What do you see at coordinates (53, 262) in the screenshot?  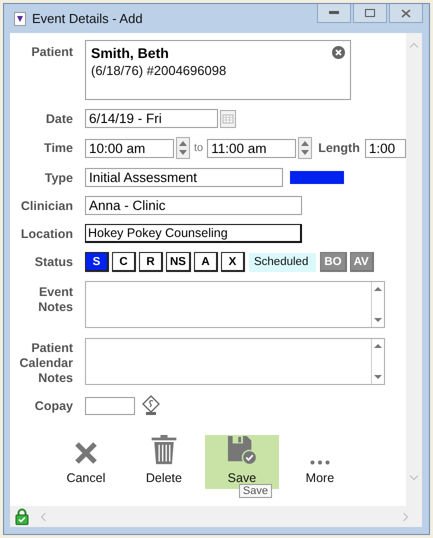 I see `status-label: Status` at bounding box center [53, 262].